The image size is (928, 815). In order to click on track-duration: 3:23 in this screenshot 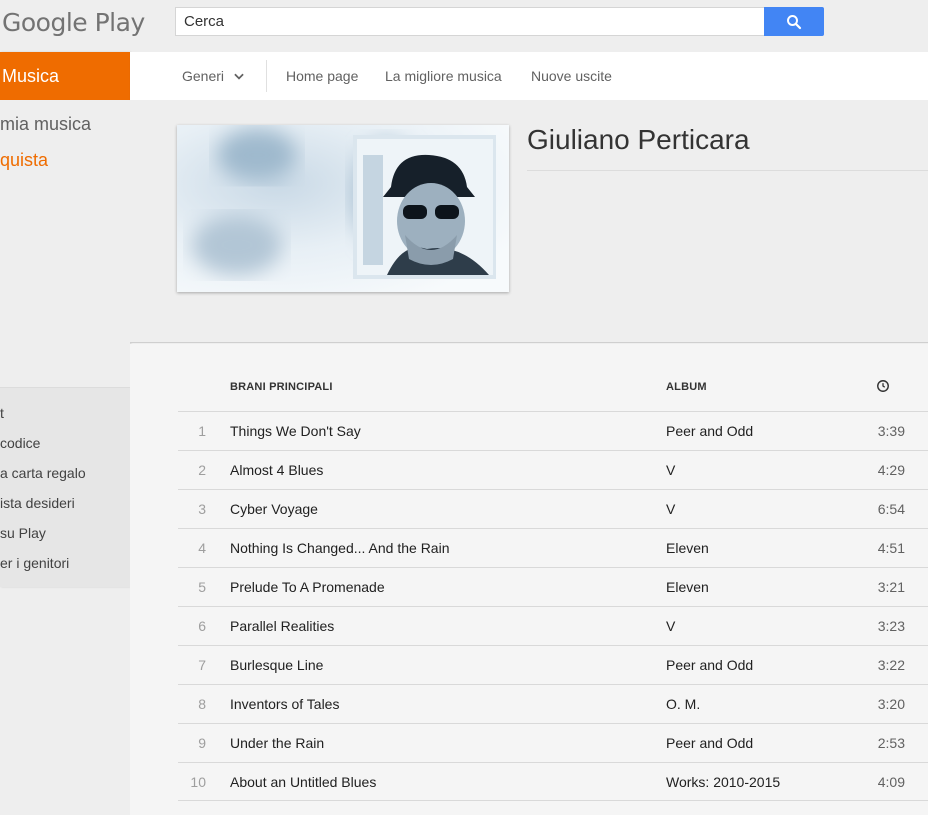, I will do `click(891, 626)`.